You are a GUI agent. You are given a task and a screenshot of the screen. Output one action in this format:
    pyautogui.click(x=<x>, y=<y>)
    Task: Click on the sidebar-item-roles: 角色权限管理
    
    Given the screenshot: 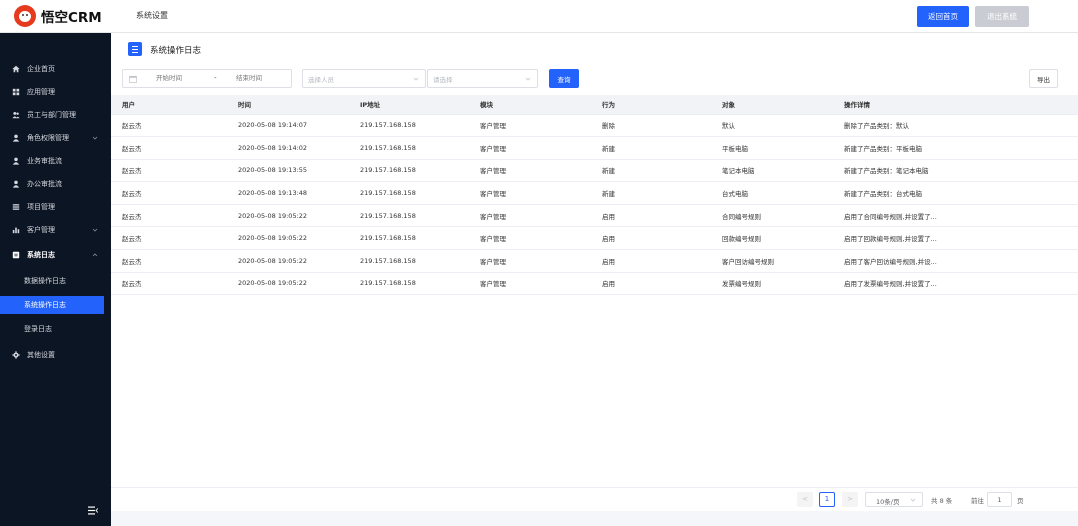 What is the action you would take?
    pyautogui.click(x=55, y=138)
    